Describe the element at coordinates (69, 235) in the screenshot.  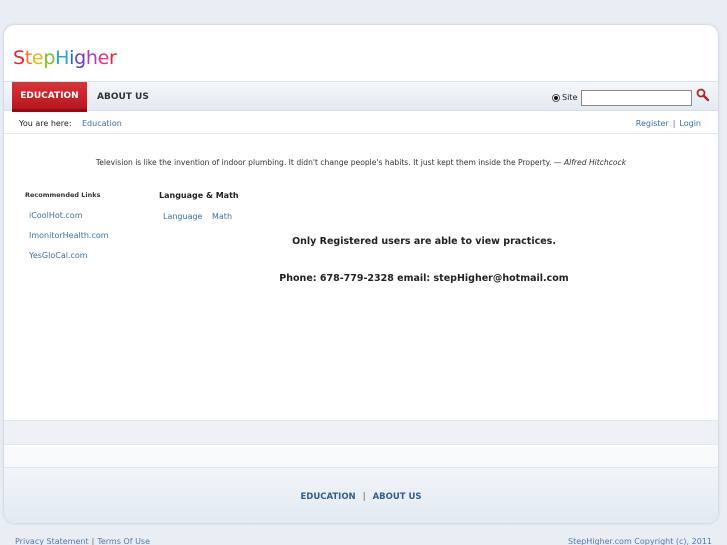
I see `recommended-link-imonitorhealth: ImonitorHealth.com` at that location.